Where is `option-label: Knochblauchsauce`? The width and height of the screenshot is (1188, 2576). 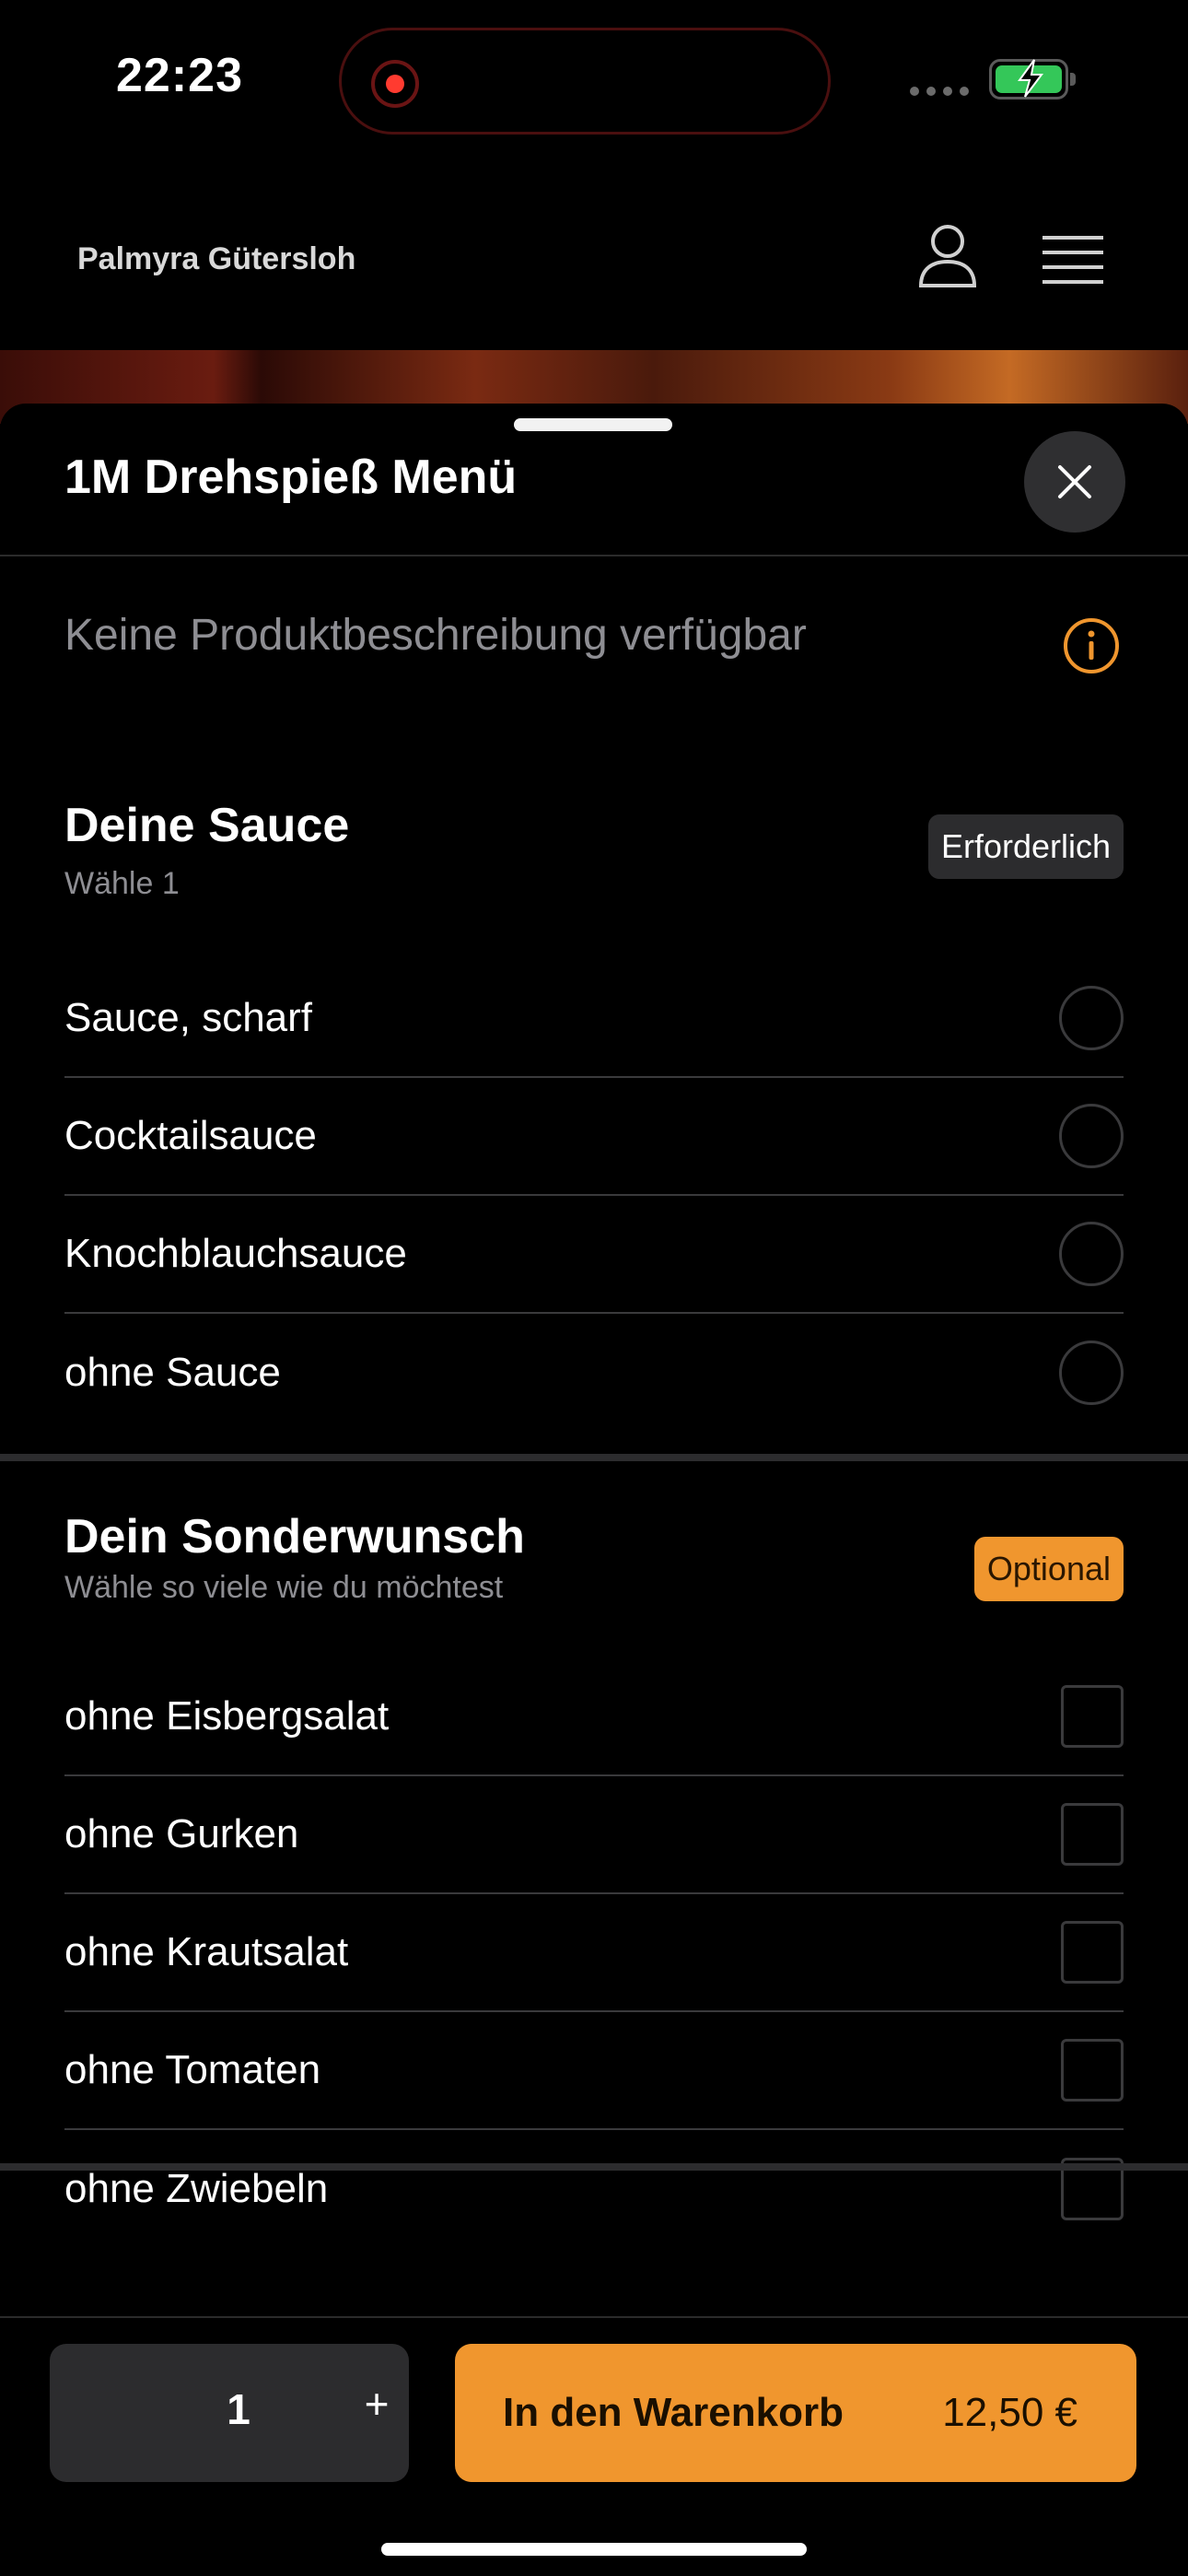 option-label: Knochblauchsauce is located at coordinates (235, 1253).